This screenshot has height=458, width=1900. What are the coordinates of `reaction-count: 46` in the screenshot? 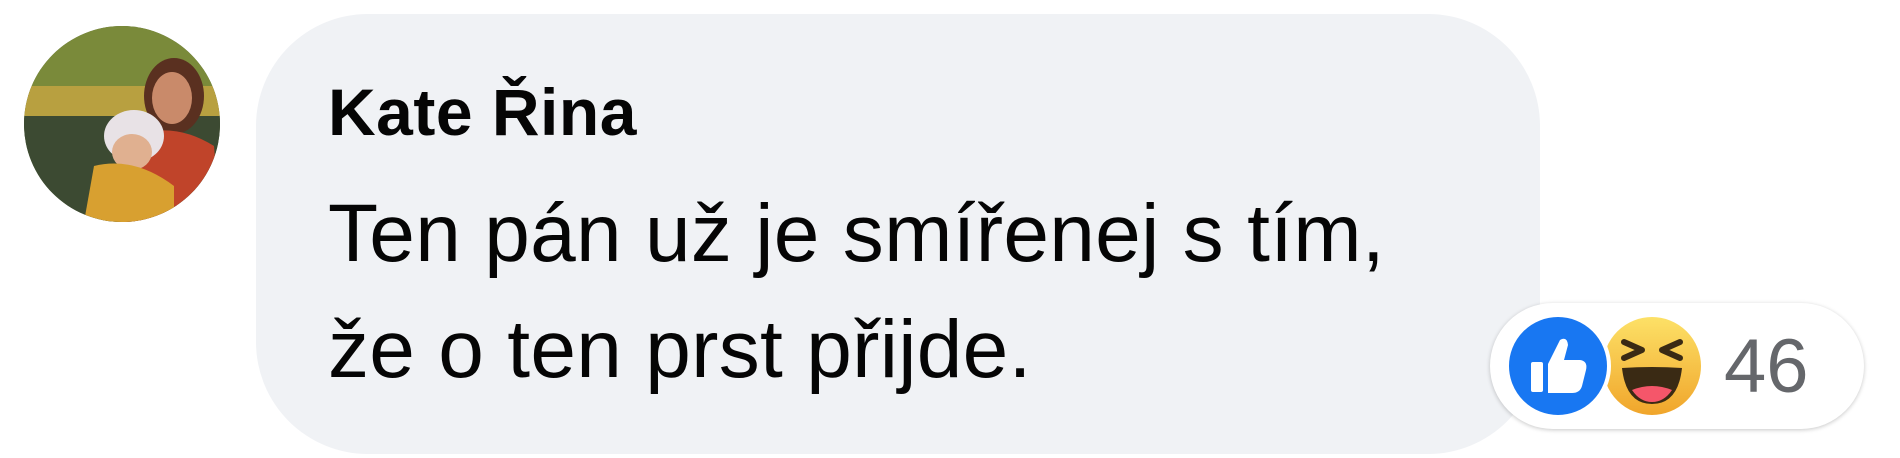 It's located at (1766, 366).